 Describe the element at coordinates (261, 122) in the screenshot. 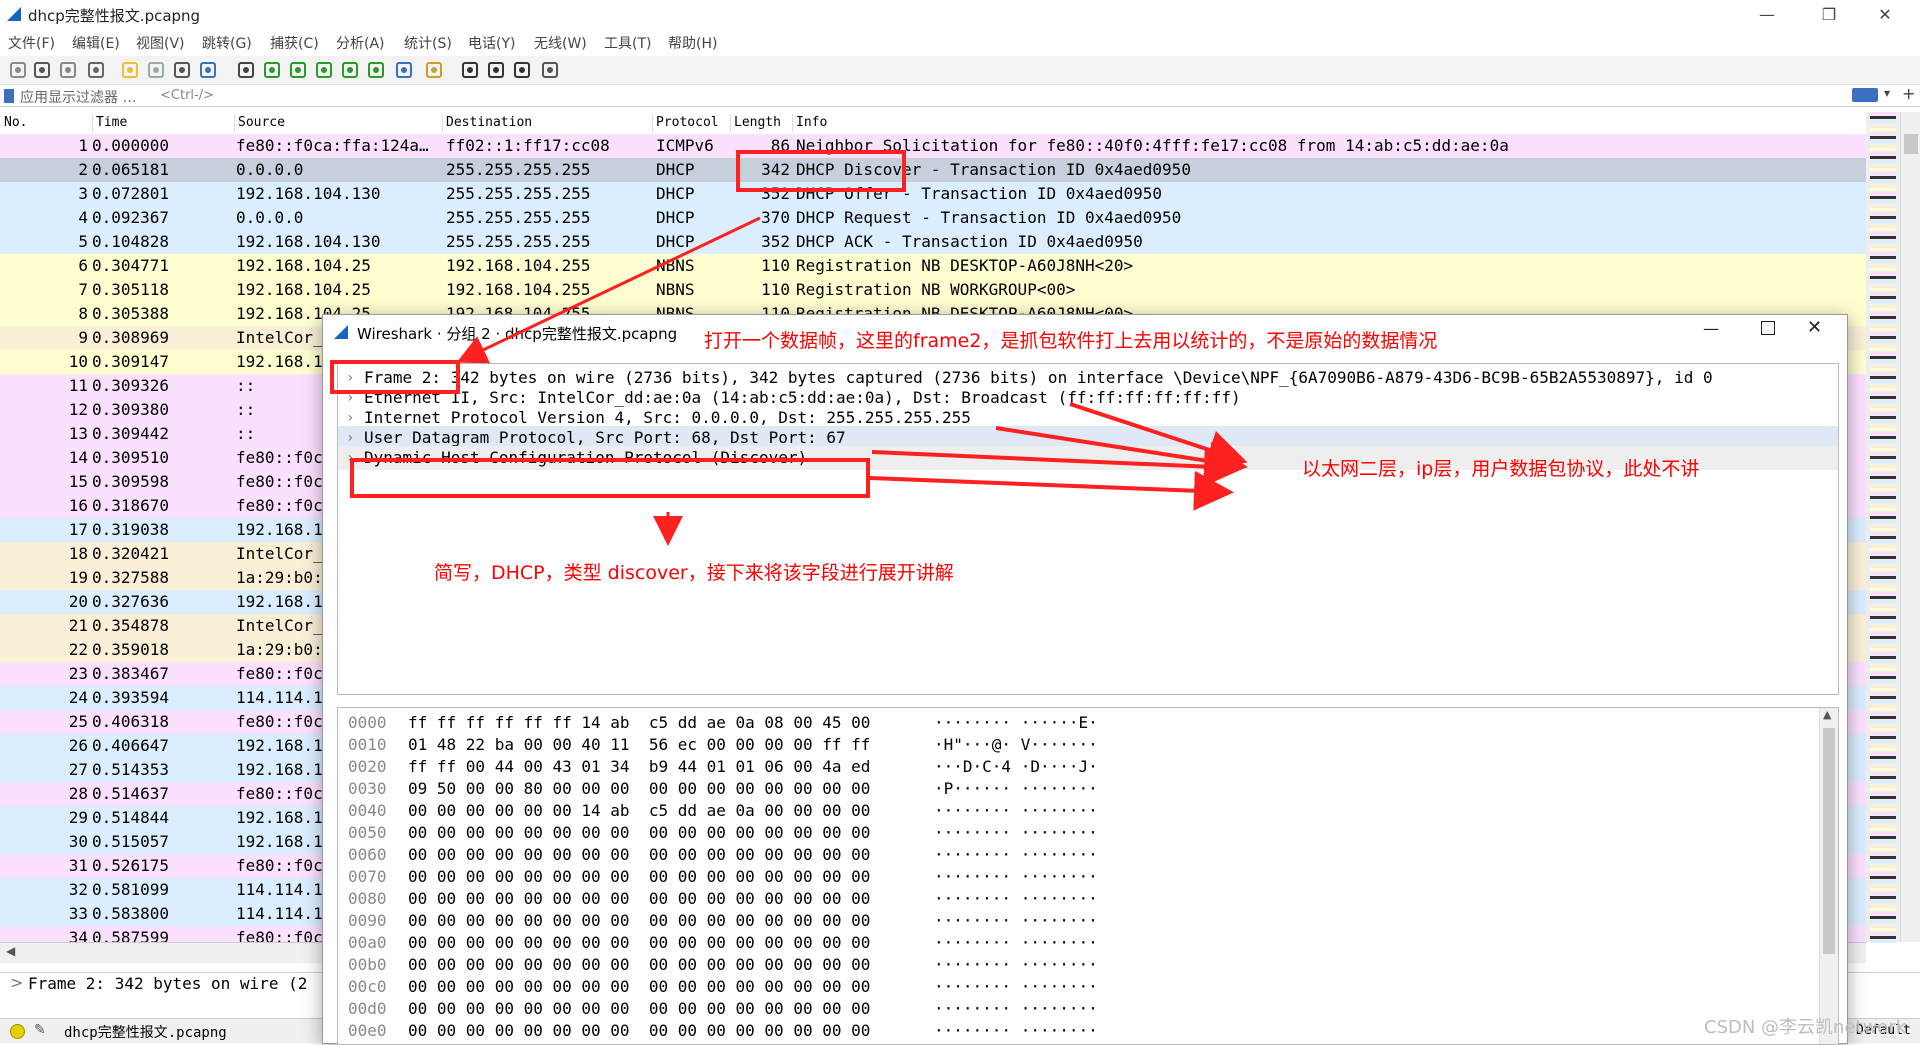

I see `column-header-2: Source` at that location.